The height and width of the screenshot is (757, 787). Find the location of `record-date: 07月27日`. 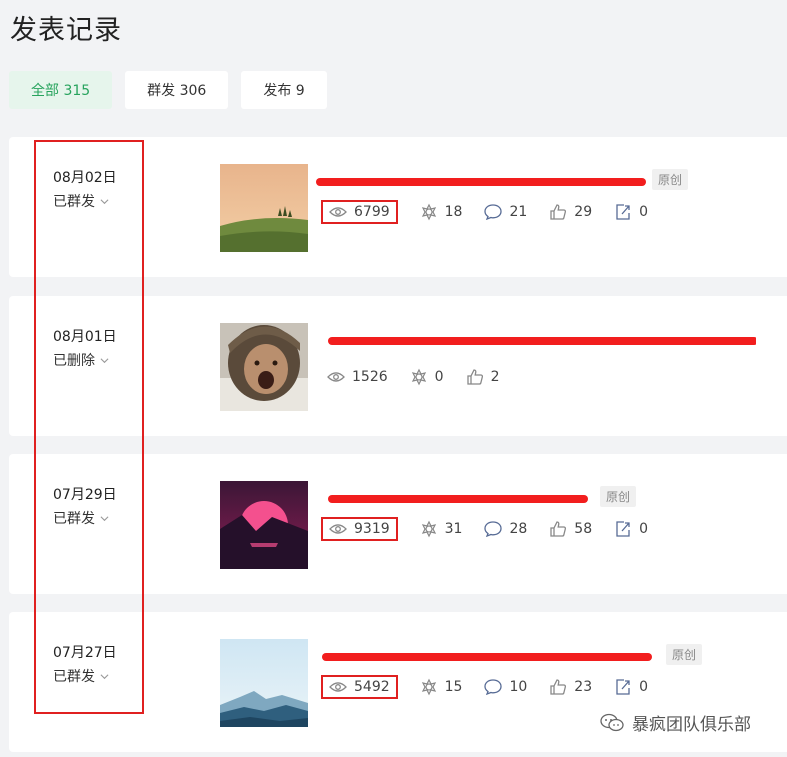

record-date: 07月27日 is located at coordinates (85, 653).